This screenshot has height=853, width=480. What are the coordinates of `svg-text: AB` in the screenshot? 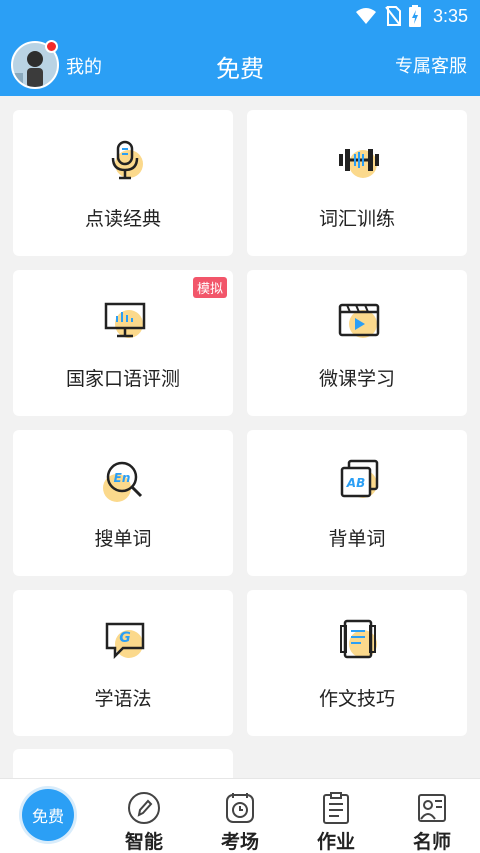 It's located at (355, 483).